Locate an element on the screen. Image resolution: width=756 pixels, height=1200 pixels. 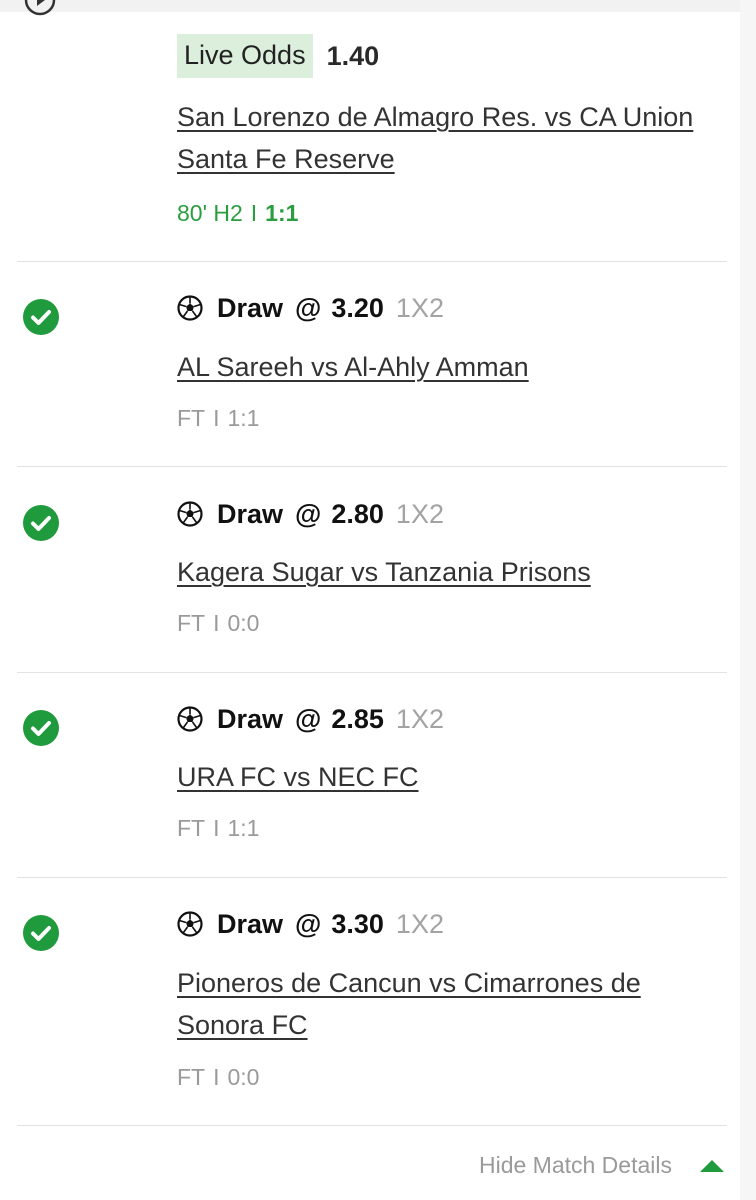
live-pick-line: Live Odds 1.40 is located at coordinates (278, 56).